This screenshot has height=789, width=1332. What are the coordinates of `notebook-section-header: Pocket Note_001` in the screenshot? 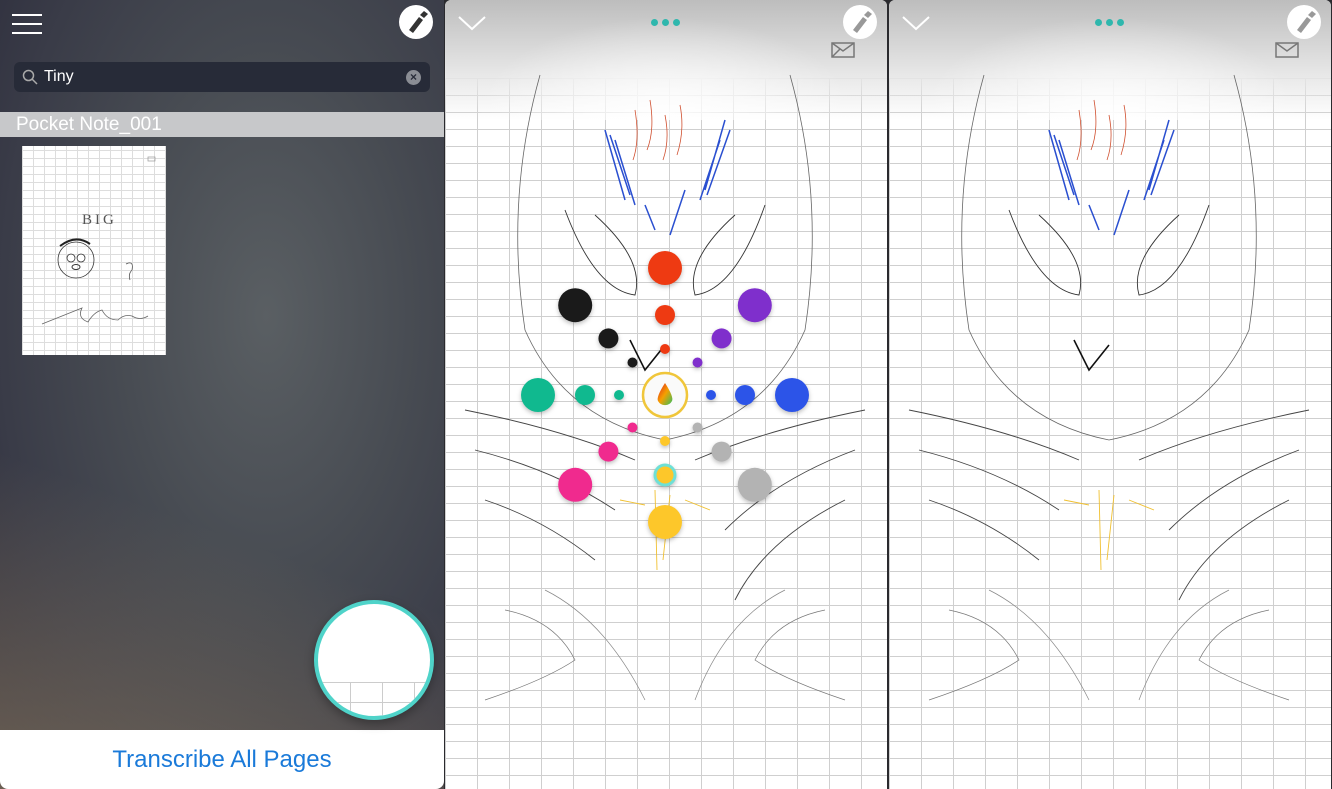 It's located at (222, 124).